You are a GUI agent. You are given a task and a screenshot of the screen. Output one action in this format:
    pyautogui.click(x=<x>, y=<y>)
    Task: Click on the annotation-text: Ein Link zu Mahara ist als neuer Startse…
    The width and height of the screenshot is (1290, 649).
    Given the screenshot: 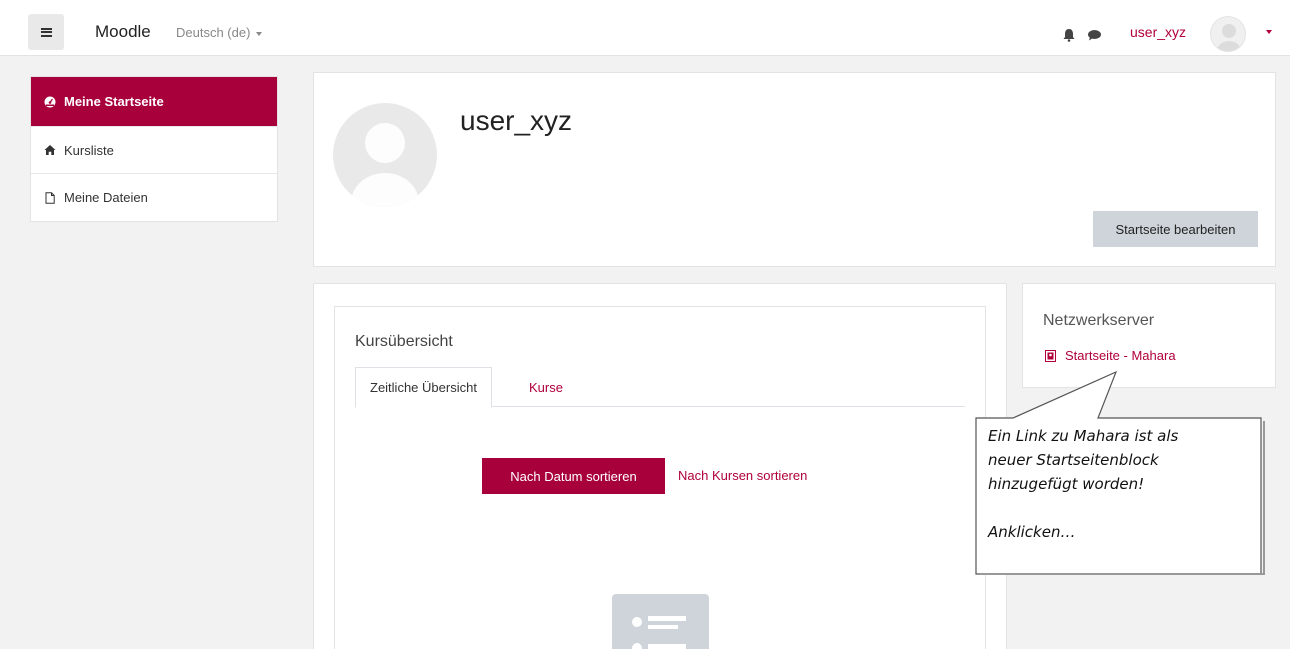 What is the action you would take?
    pyautogui.click(x=1083, y=484)
    